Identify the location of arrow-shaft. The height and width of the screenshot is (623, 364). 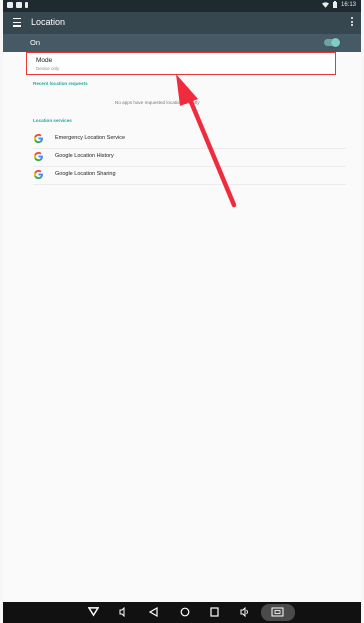
(211, 151).